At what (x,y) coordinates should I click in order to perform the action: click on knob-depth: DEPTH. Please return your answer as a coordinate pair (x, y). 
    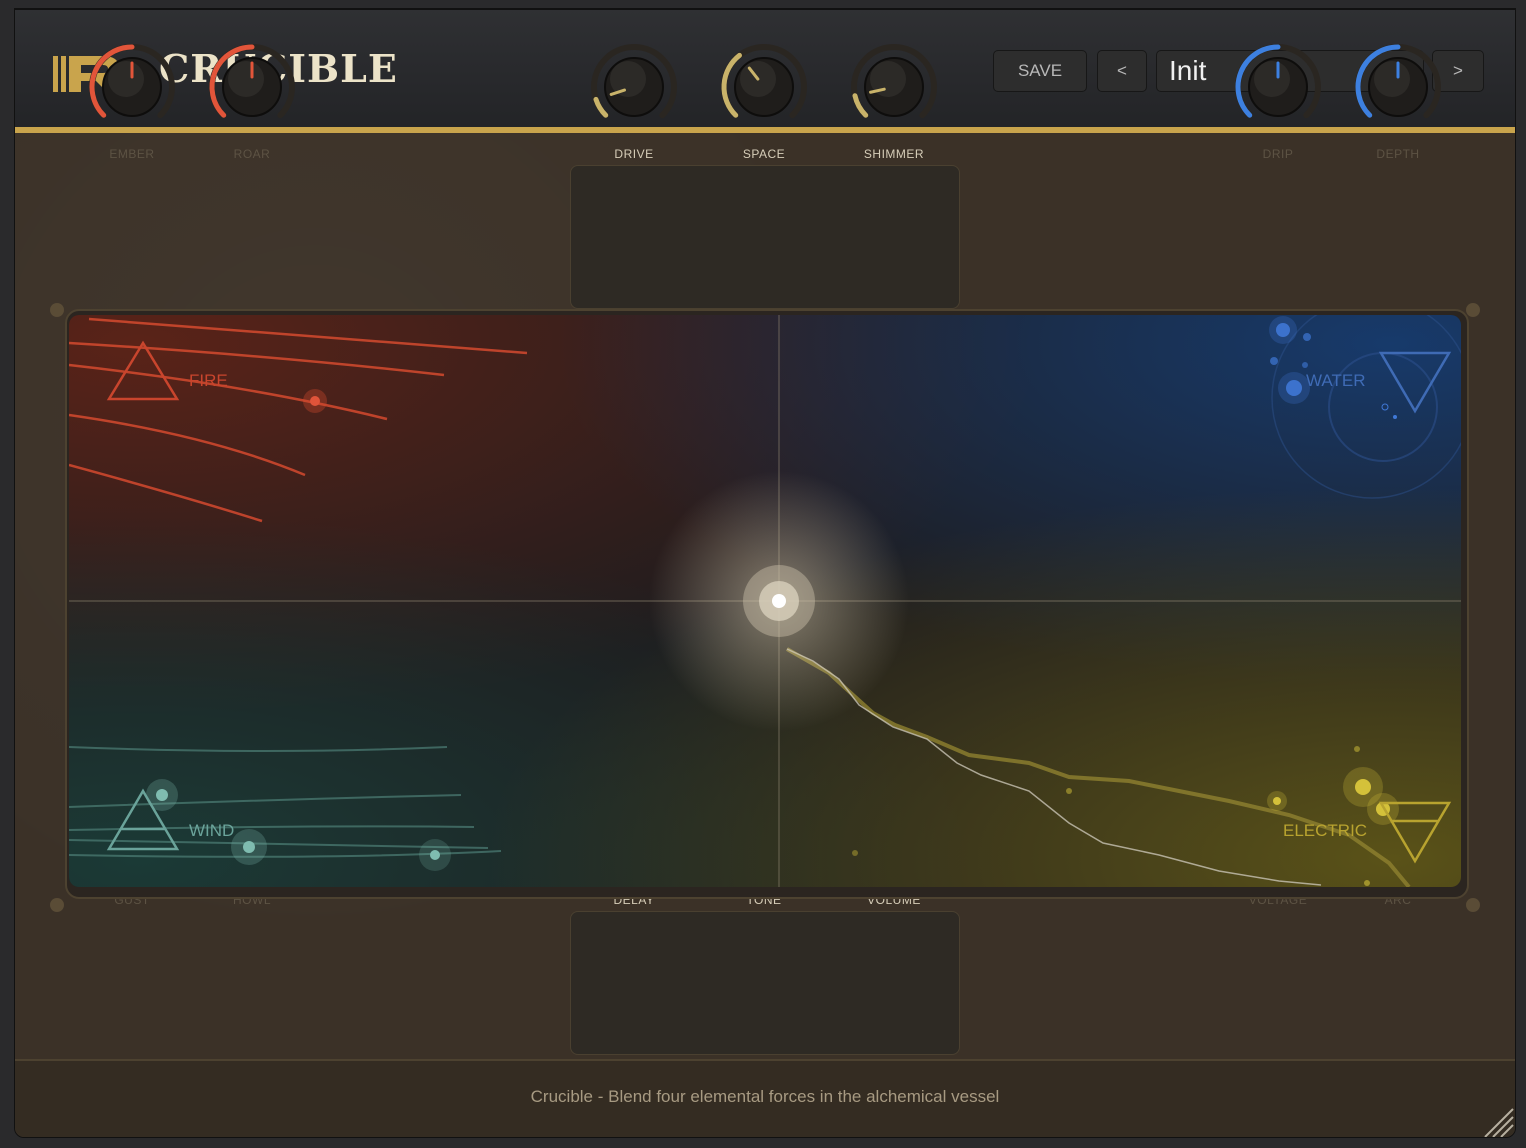
    Looking at the image, I should click on (1398, 100).